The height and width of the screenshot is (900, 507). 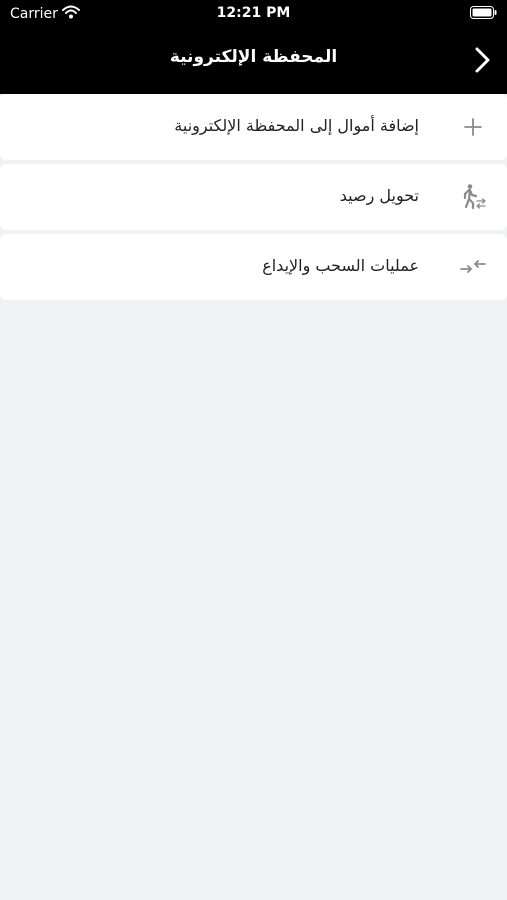 I want to click on back-chevron-icon, so click(x=482, y=60).